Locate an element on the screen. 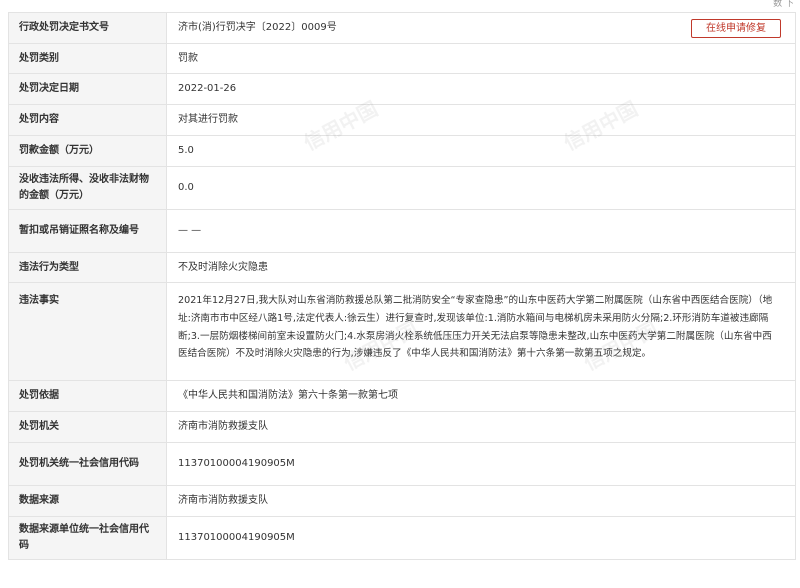  row-label: 处罚决定日期 is located at coordinates (88, 89).